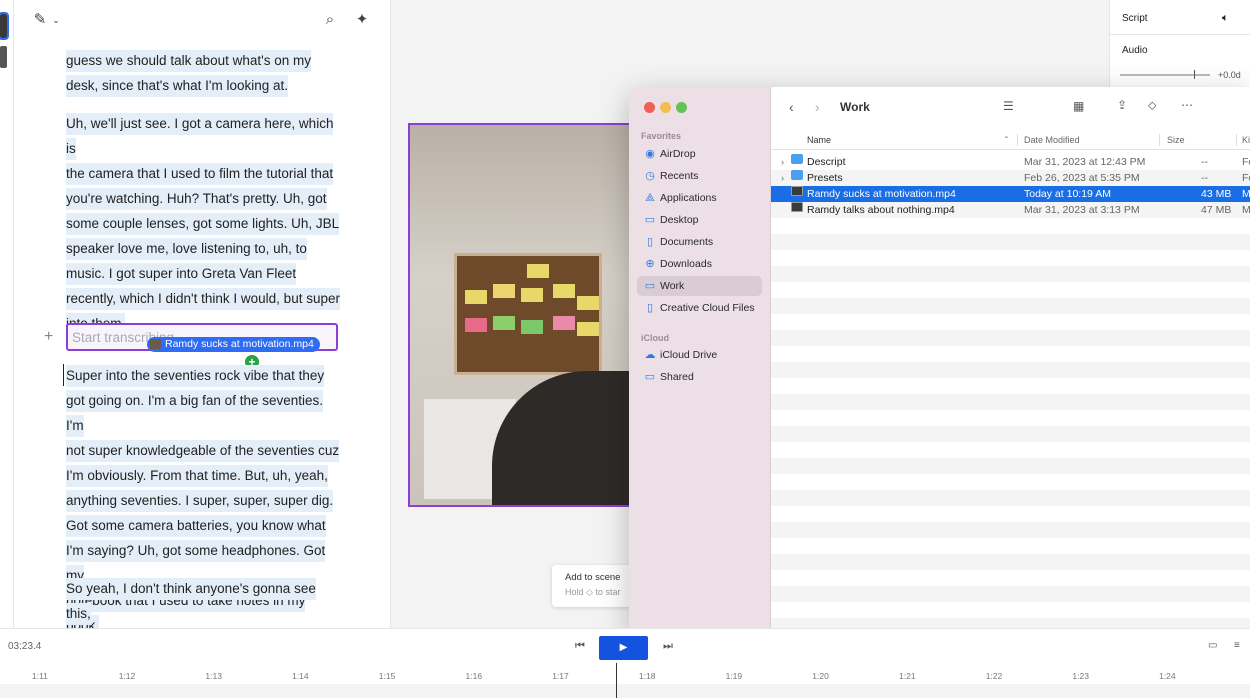  I want to click on volume-slider, so click(1165, 75).